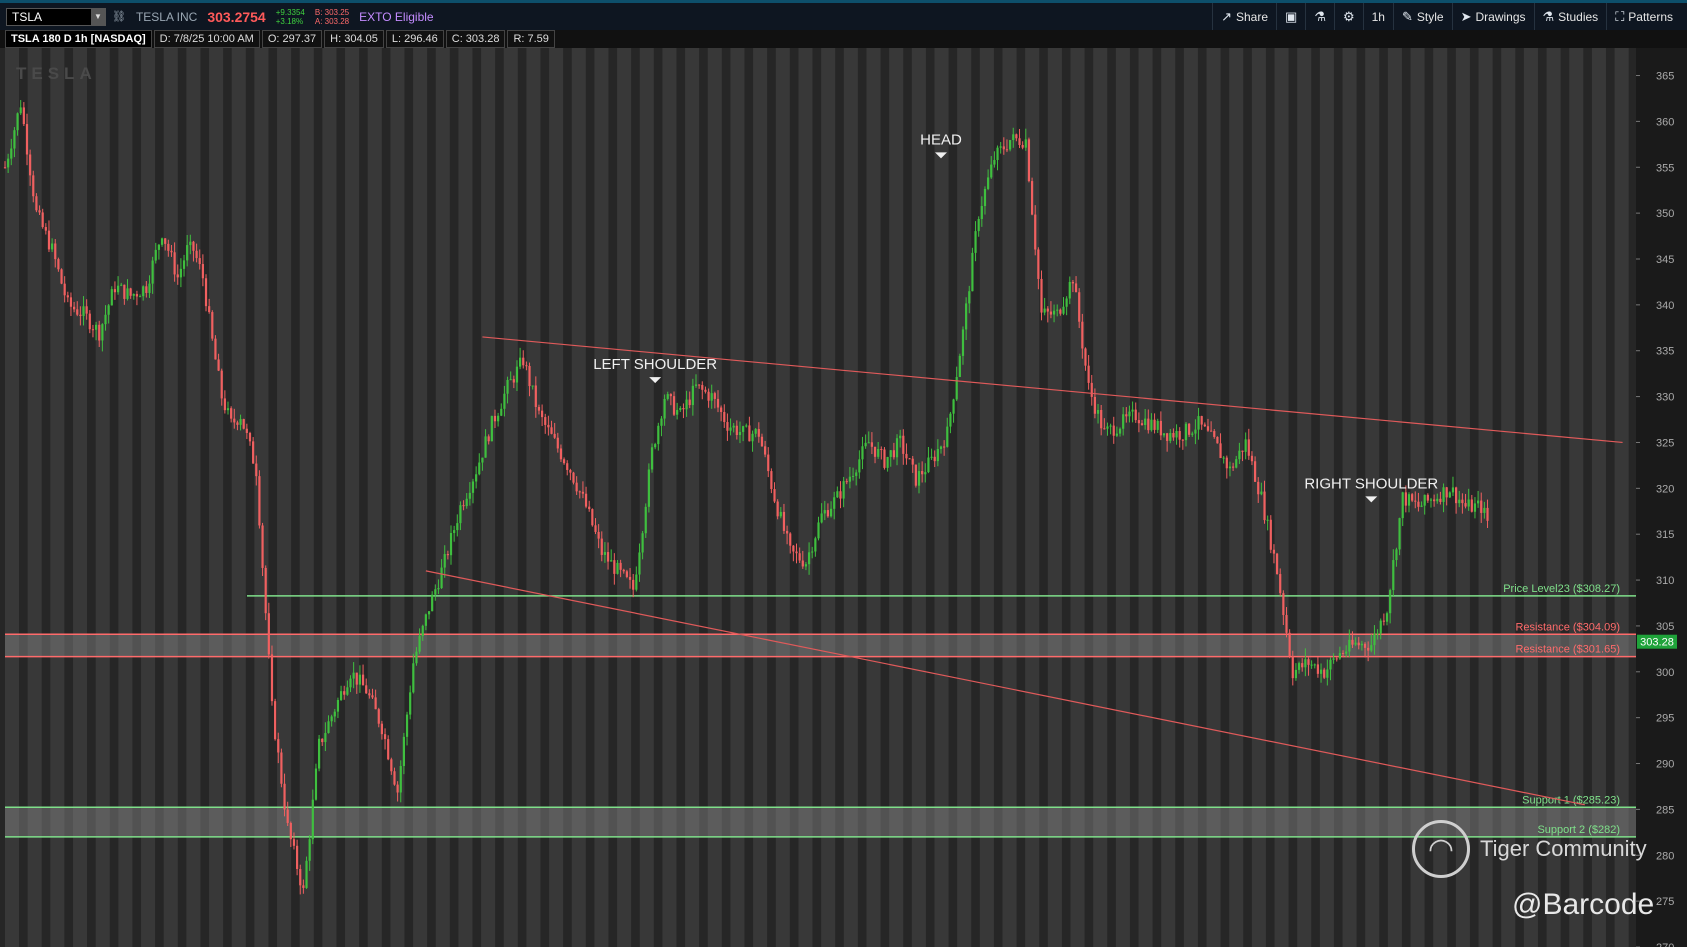 Image resolution: width=1687 pixels, height=947 pixels. What do you see at coordinates (396, 16) in the screenshot?
I see `exto-badge: EXTO Eligible` at bounding box center [396, 16].